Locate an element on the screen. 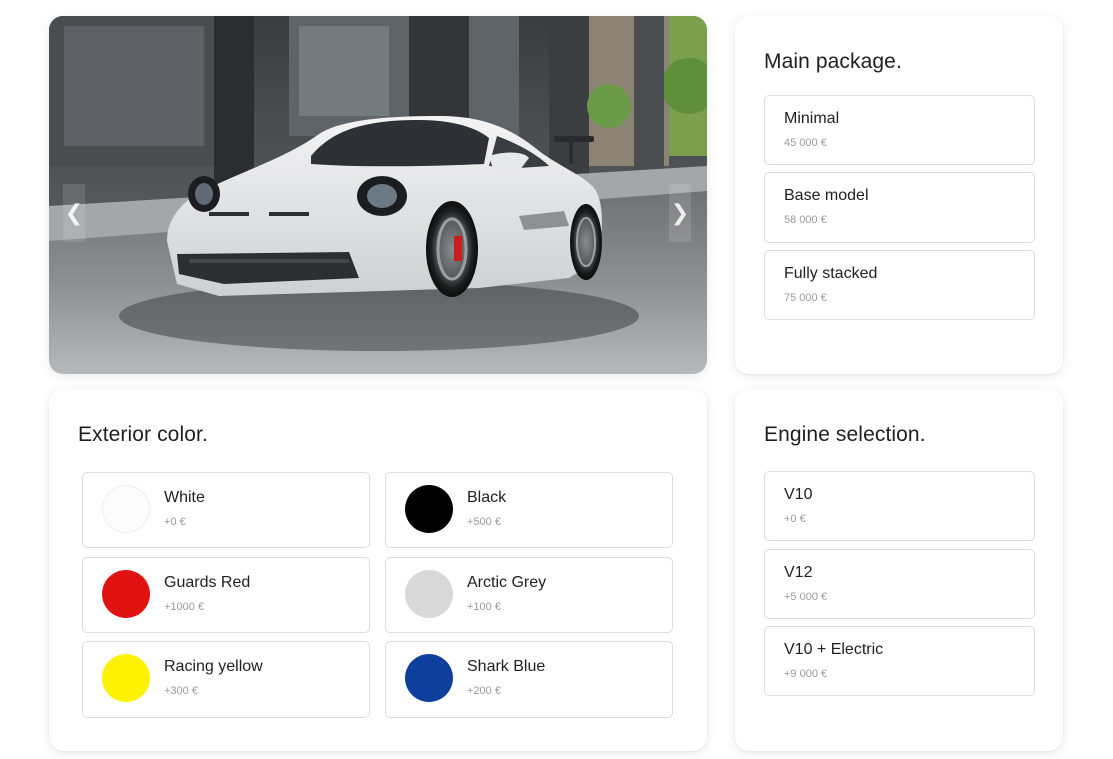 The image size is (1113, 759). option-price: 75 000 € is located at coordinates (805, 298).